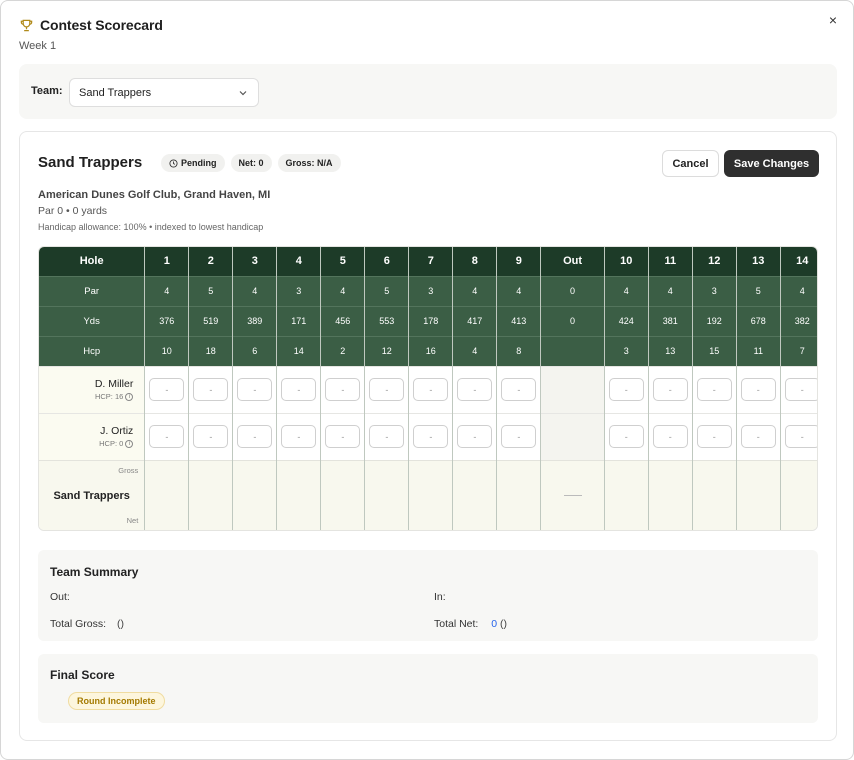  Describe the element at coordinates (109, 396) in the screenshot. I see `player-hcp-label: HCP: 16` at that location.